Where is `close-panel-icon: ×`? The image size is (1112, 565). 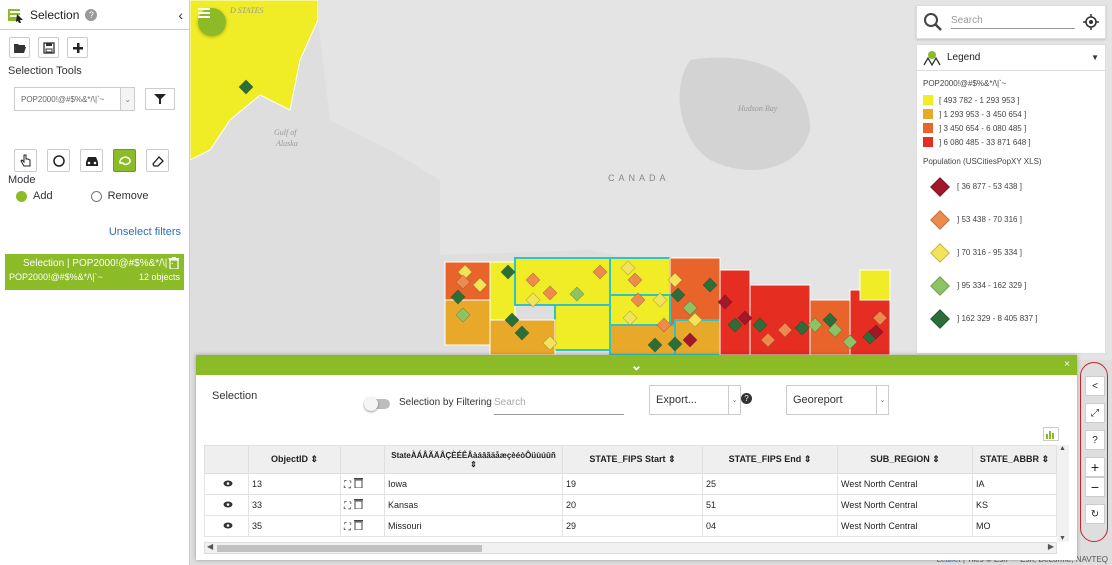 close-panel-icon: × is located at coordinates (1067, 365).